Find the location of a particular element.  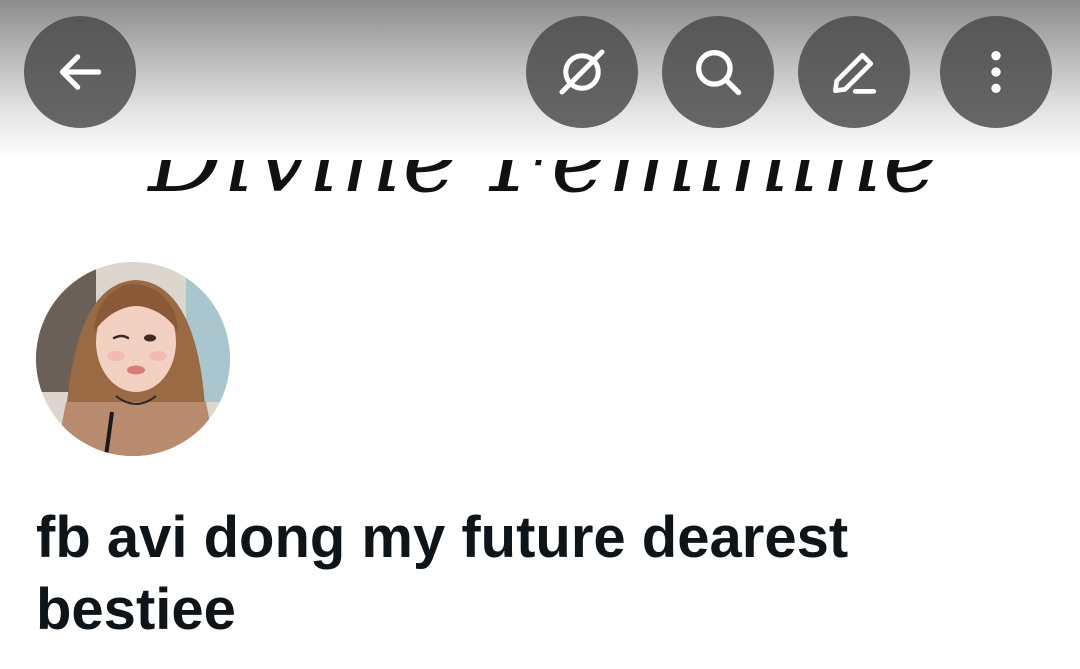

avatar-photo is located at coordinates (133, 359).